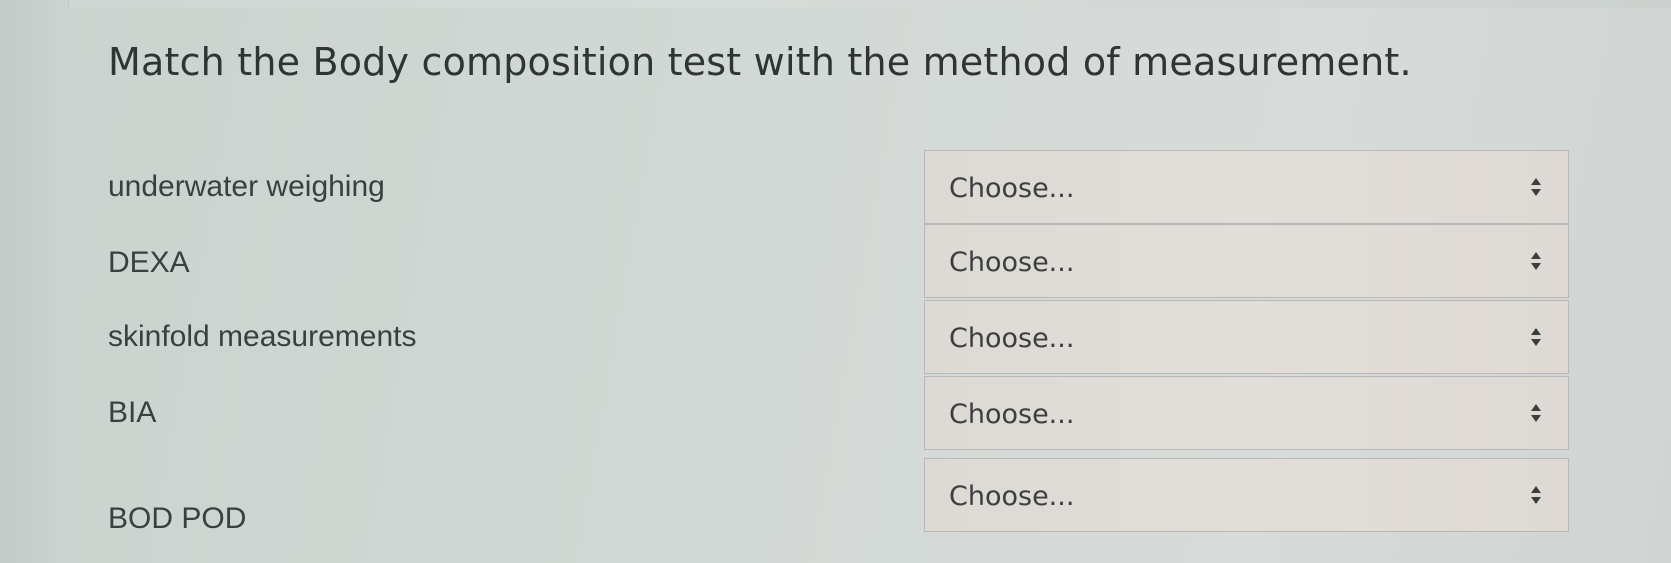  I want to click on row-label: skinfold measurements, so click(262, 336).